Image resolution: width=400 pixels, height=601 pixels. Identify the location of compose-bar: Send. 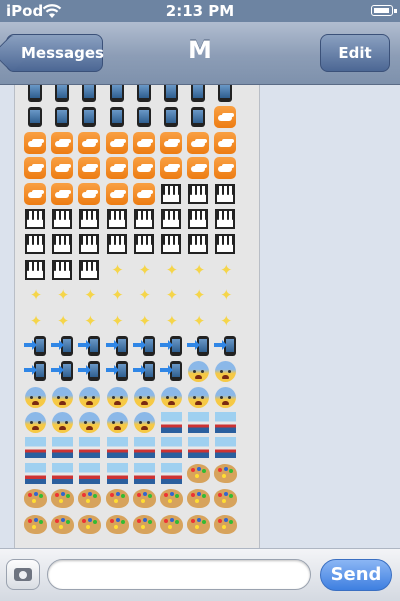
(200, 574).